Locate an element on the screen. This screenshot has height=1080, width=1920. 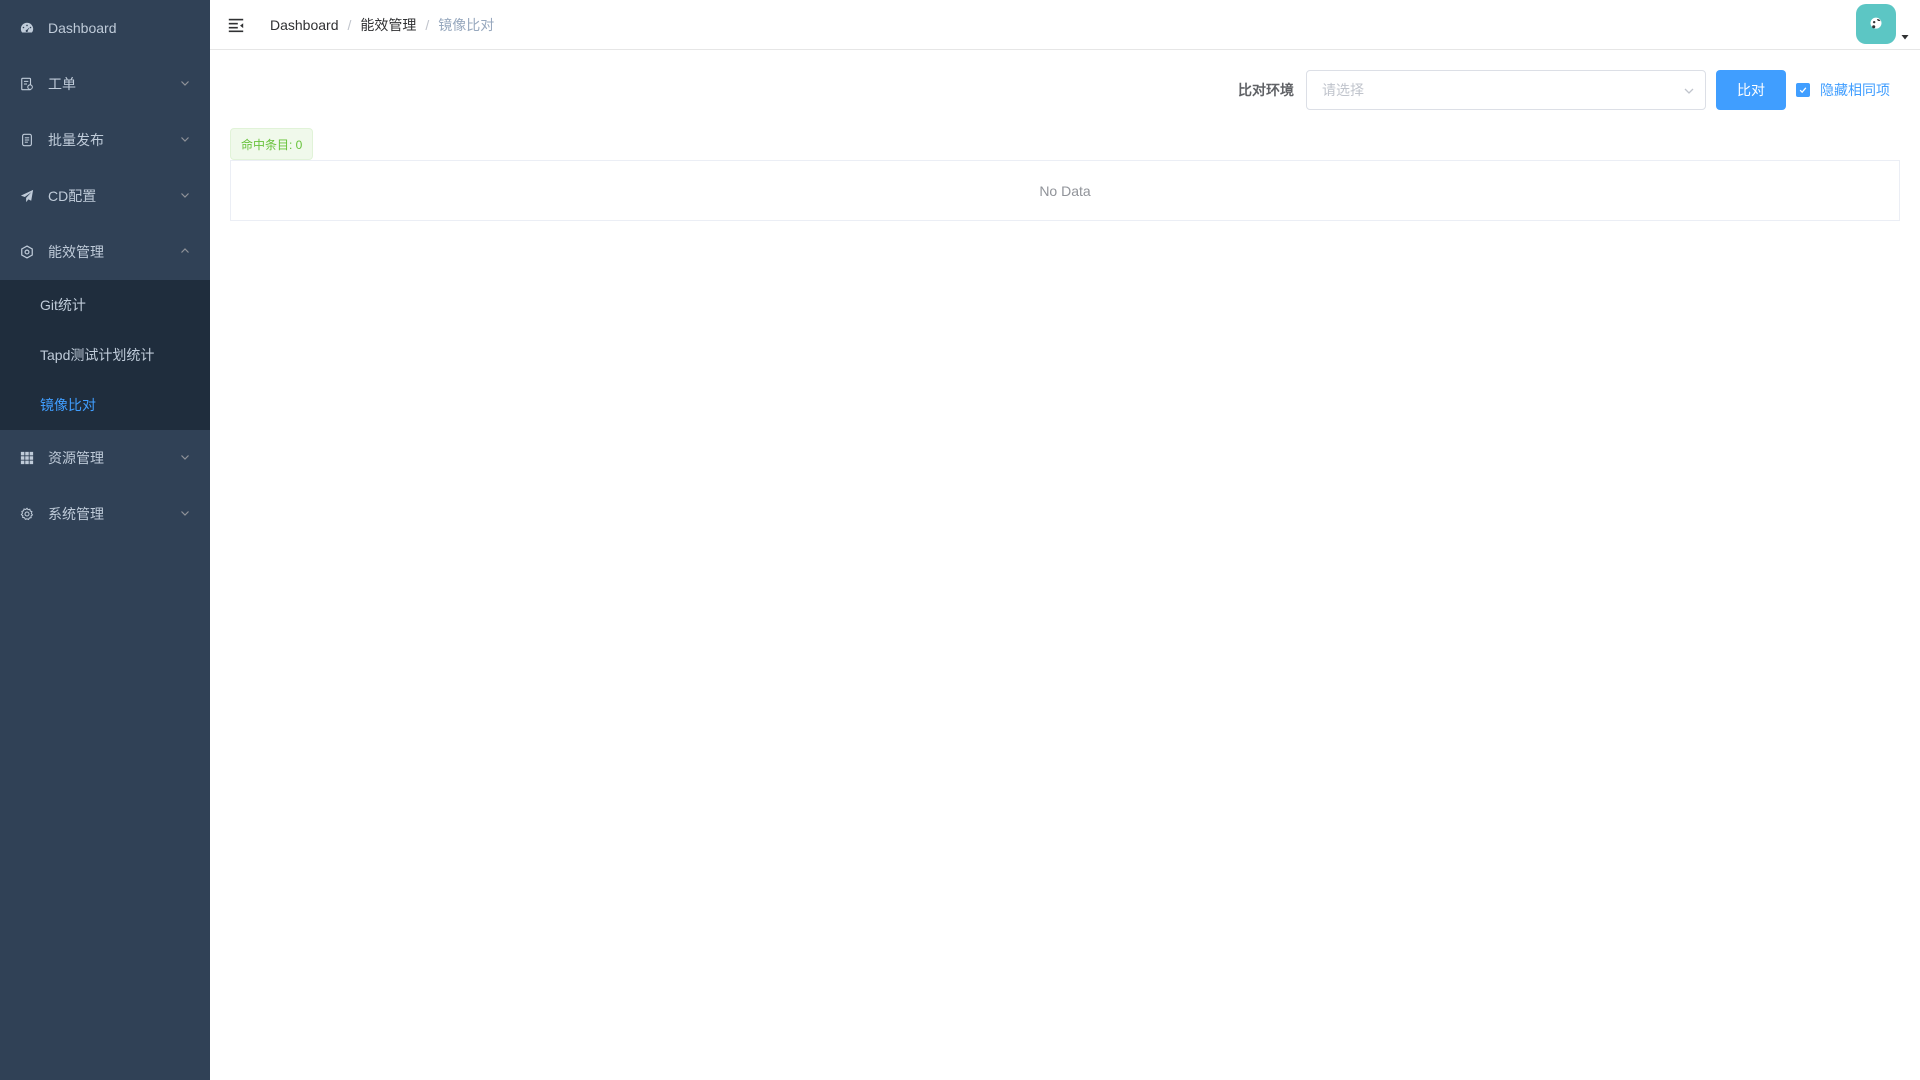
hide-same-checkbox: 隐藏相同项 is located at coordinates (1843, 90).